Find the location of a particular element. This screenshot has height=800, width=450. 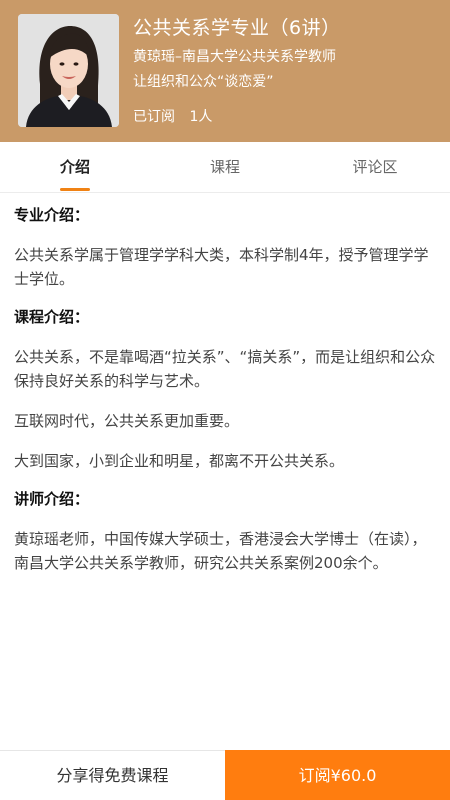

course-section-title: 课程介绍： is located at coordinates (52, 317).